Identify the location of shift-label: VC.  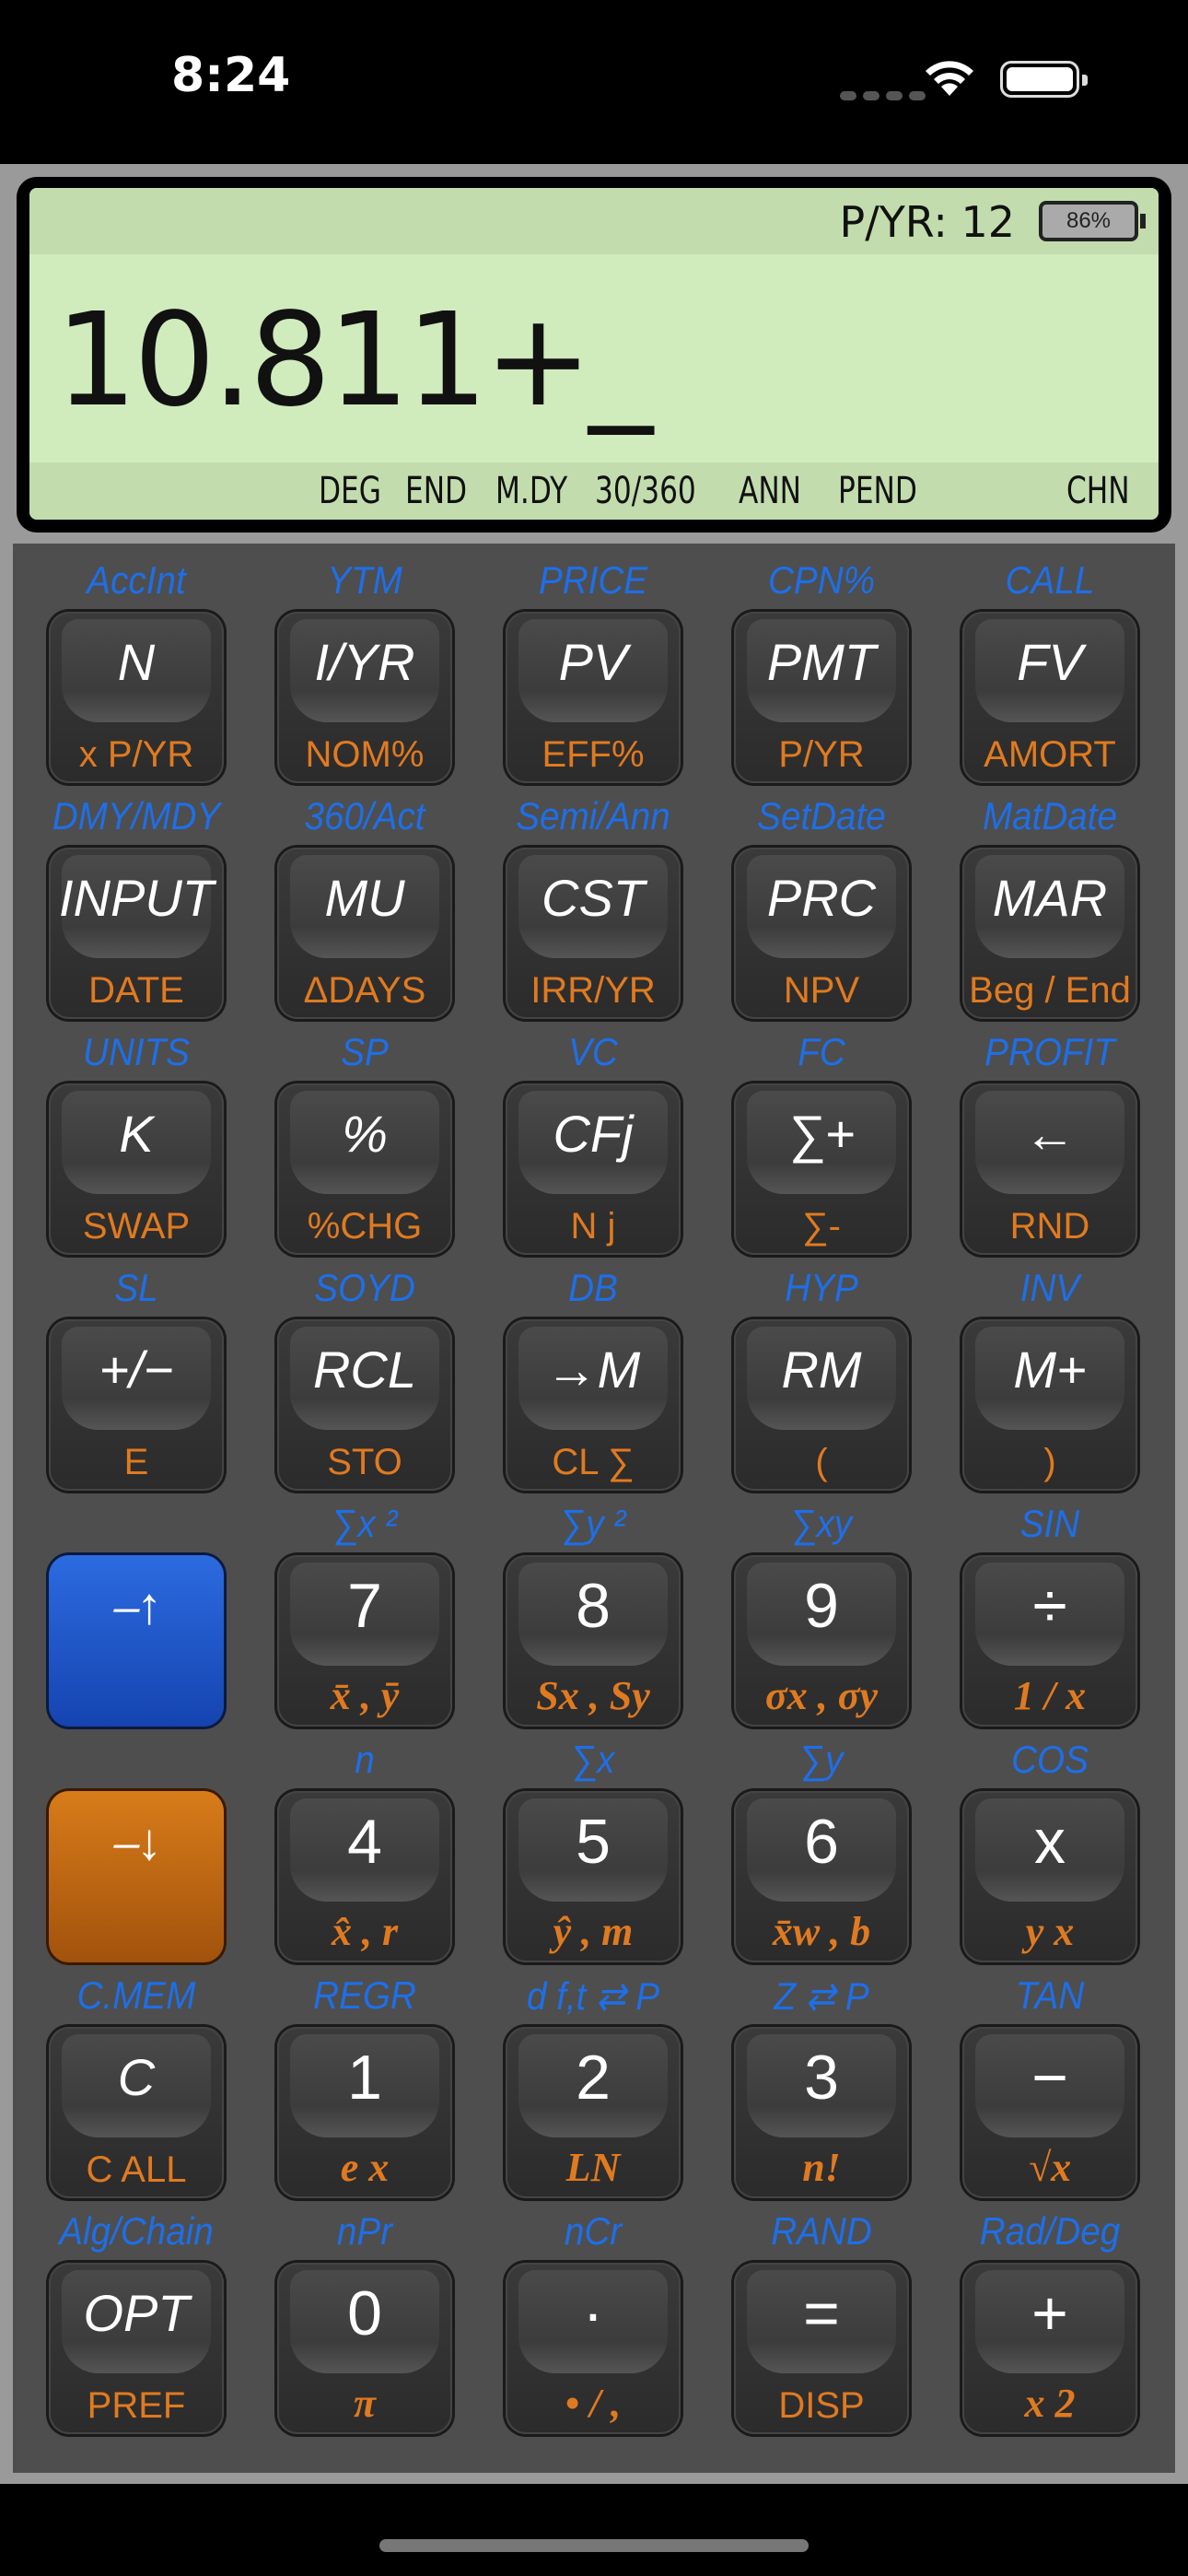
(593, 1051).